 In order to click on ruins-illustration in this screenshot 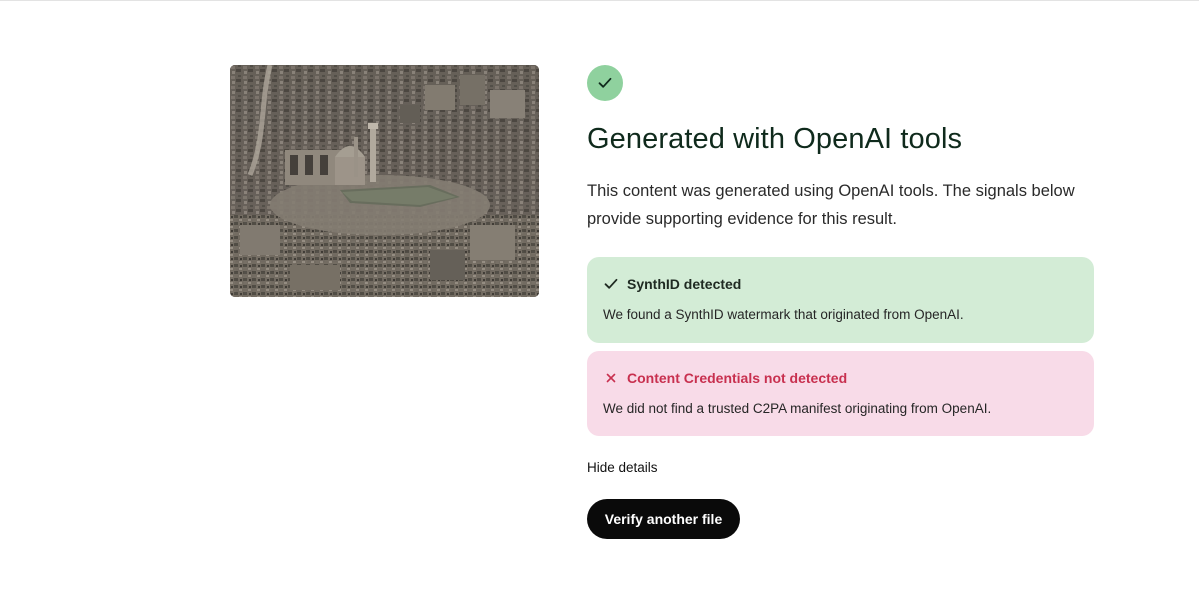, I will do `click(384, 181)`.